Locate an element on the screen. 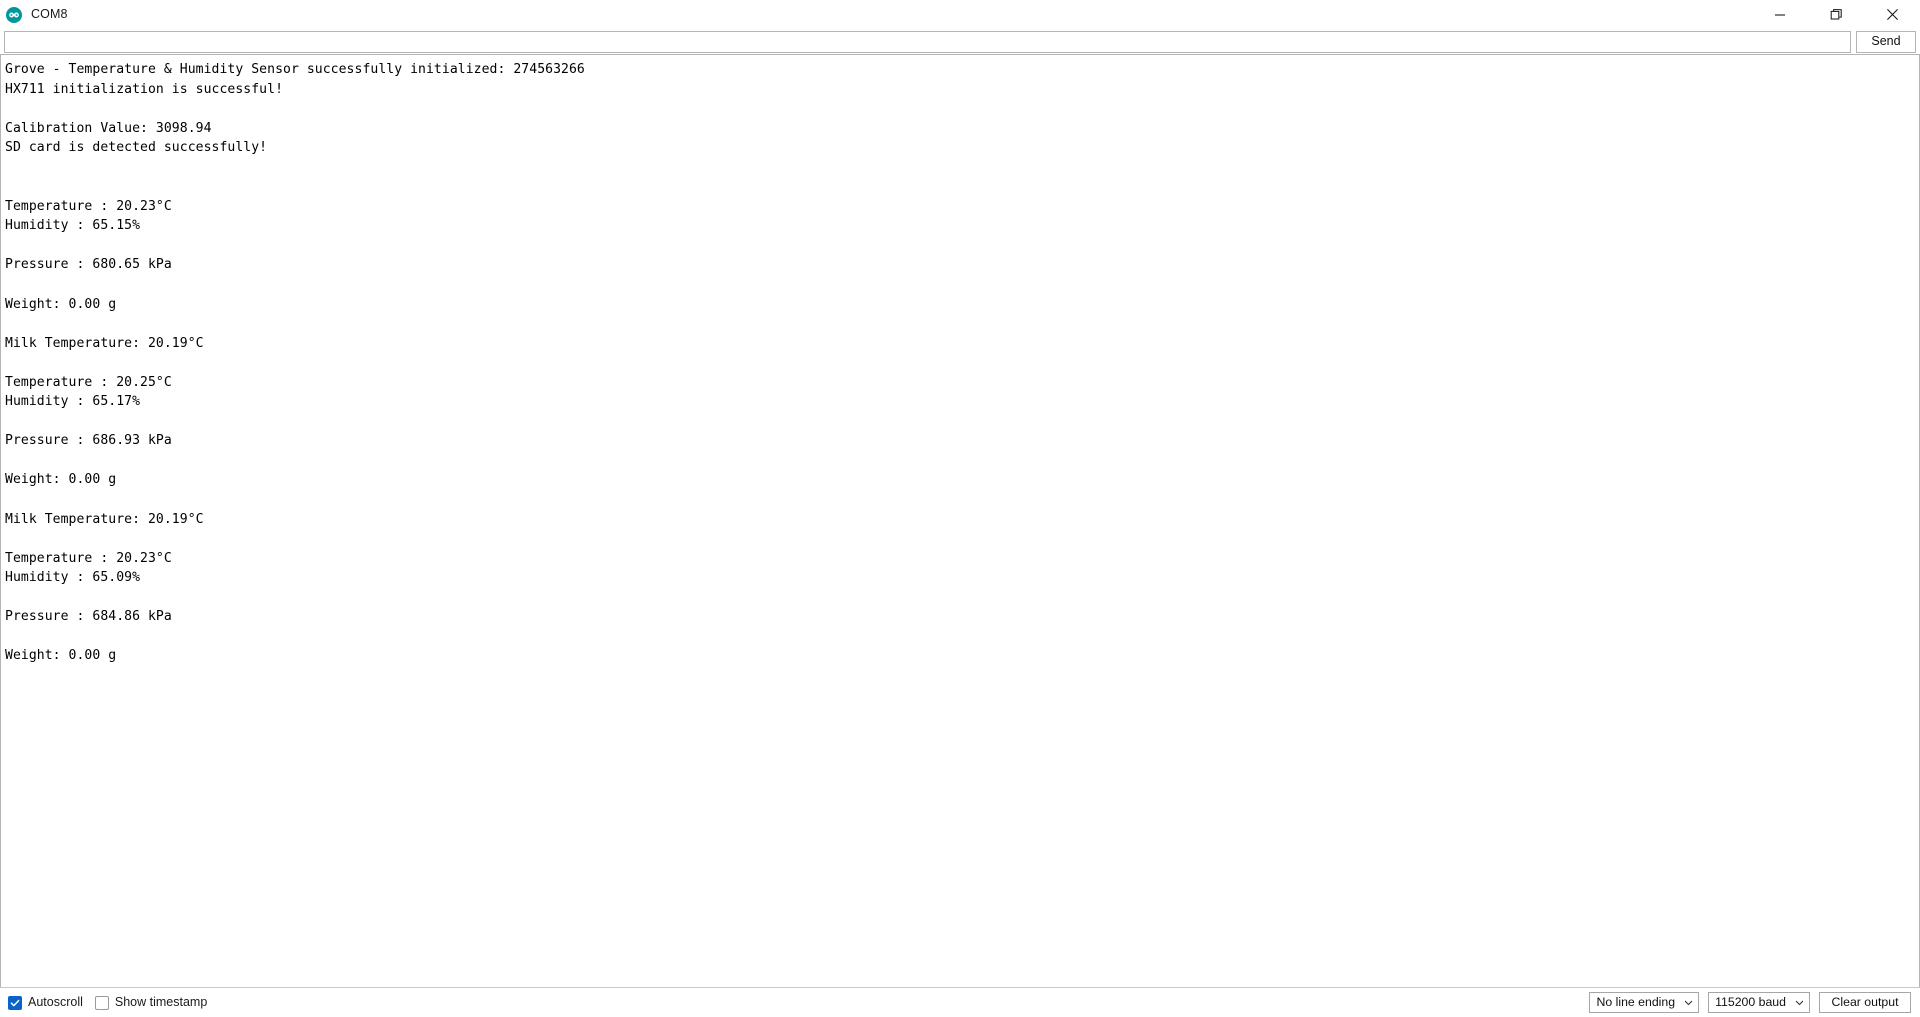 This screenshot has height=1017, width=1920. console-line: Pressure : 680.65 kPa is located at coordinates (88, 265).